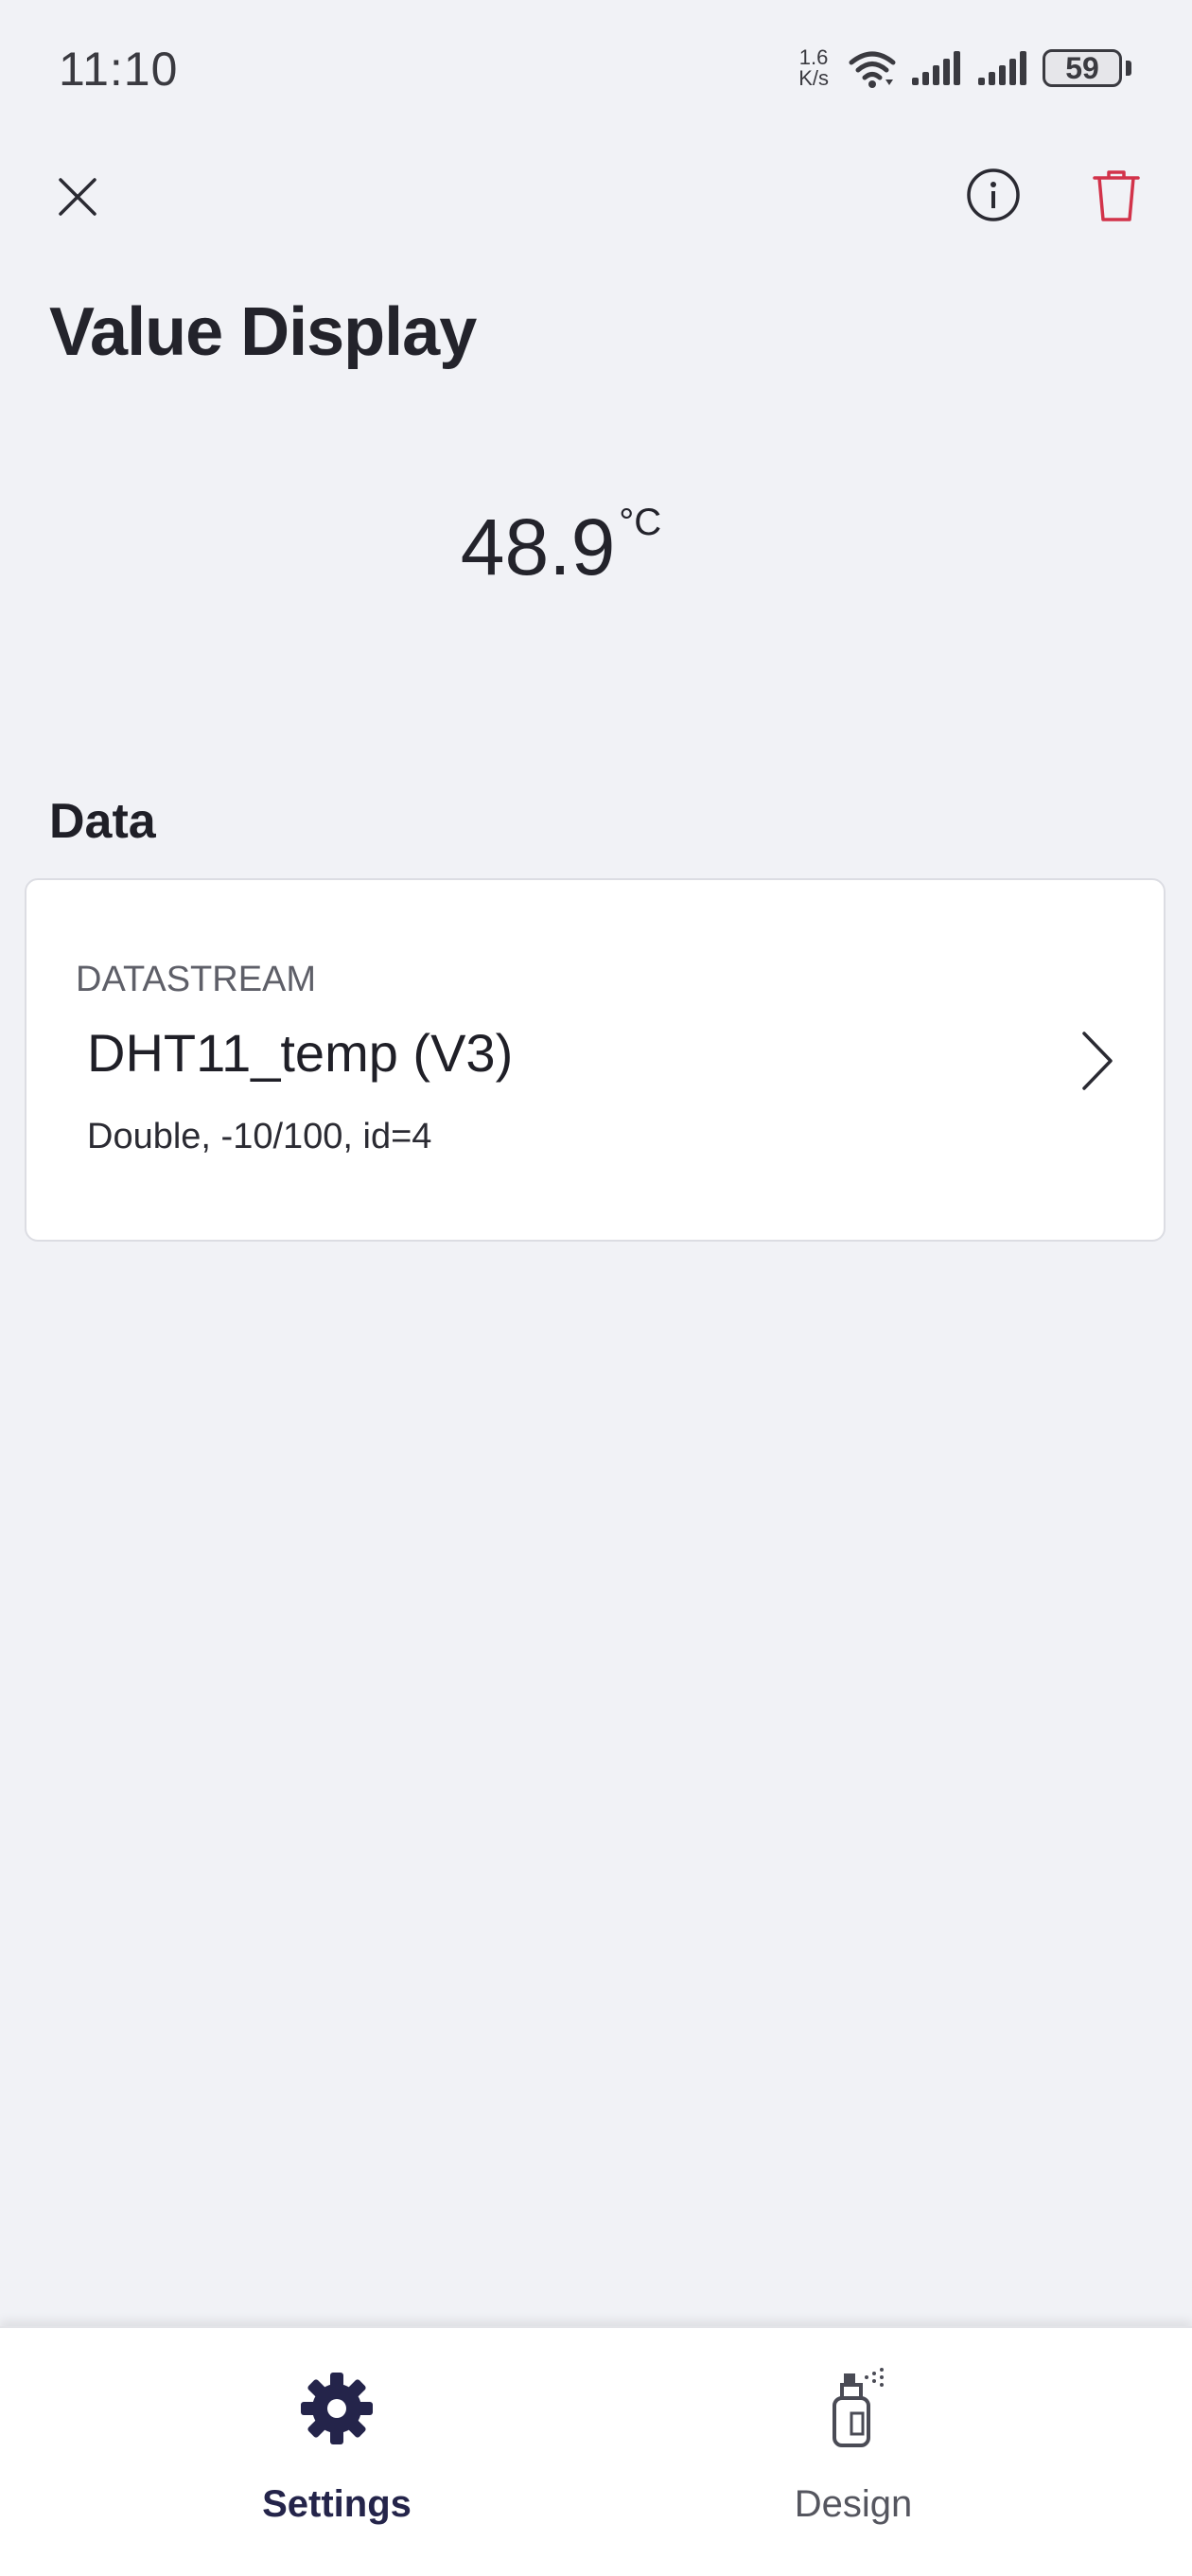 The image size is (1192, 2576). I want to click on close-button, so click(77, 197).